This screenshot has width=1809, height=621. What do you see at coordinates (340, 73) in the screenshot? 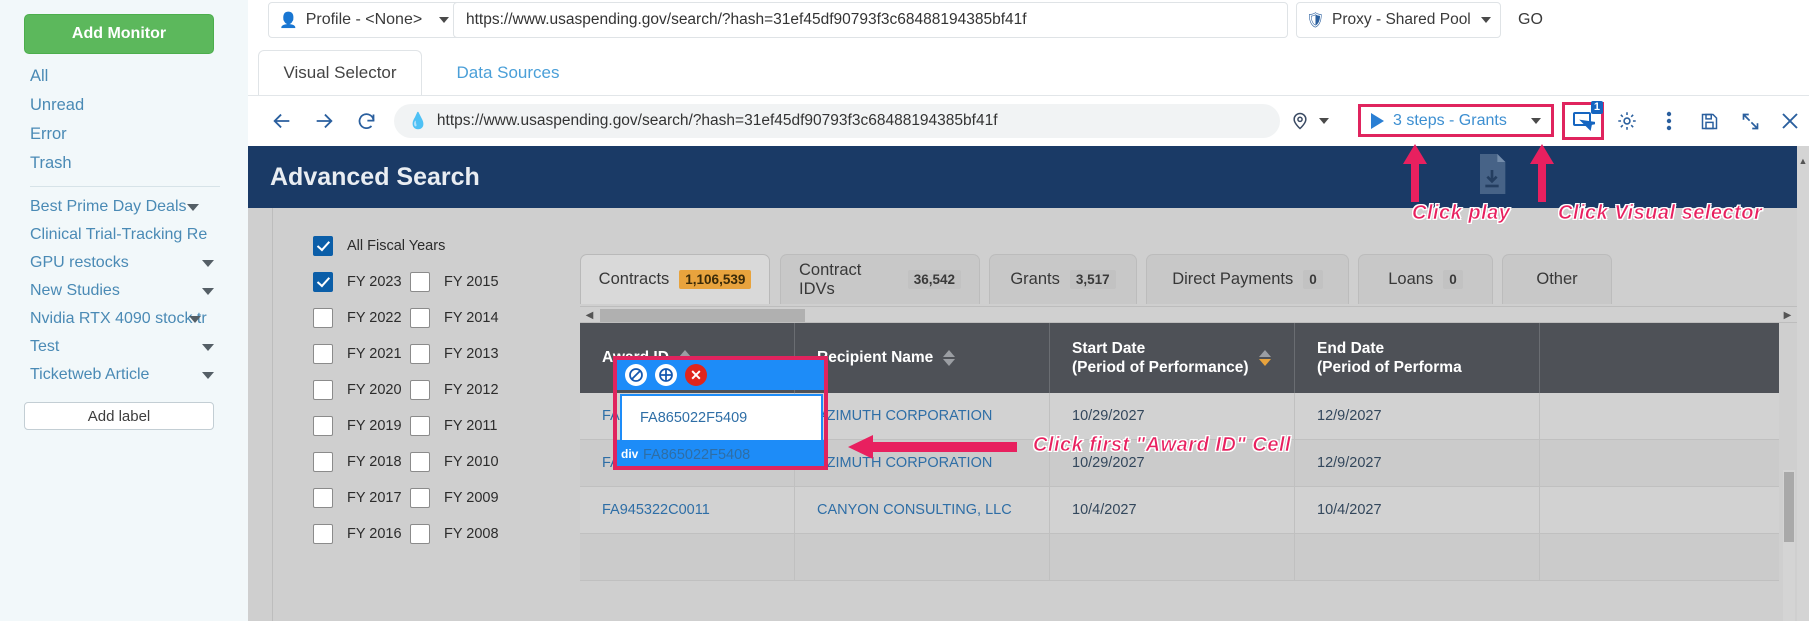
I see `tab-visual-selector: Visual Selector` at bounding box center [340, 73].